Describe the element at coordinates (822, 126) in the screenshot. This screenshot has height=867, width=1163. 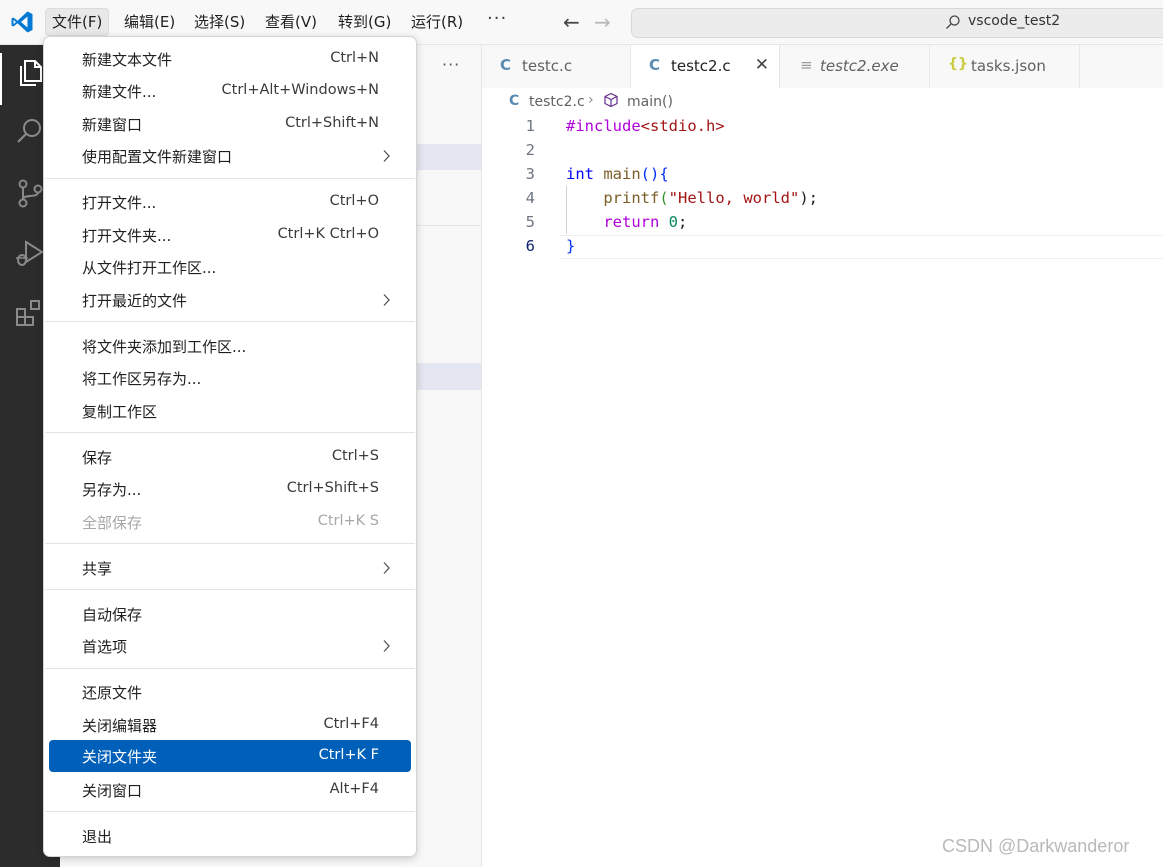
I see `code-line: 1 #include<stdio.h>` at that location.